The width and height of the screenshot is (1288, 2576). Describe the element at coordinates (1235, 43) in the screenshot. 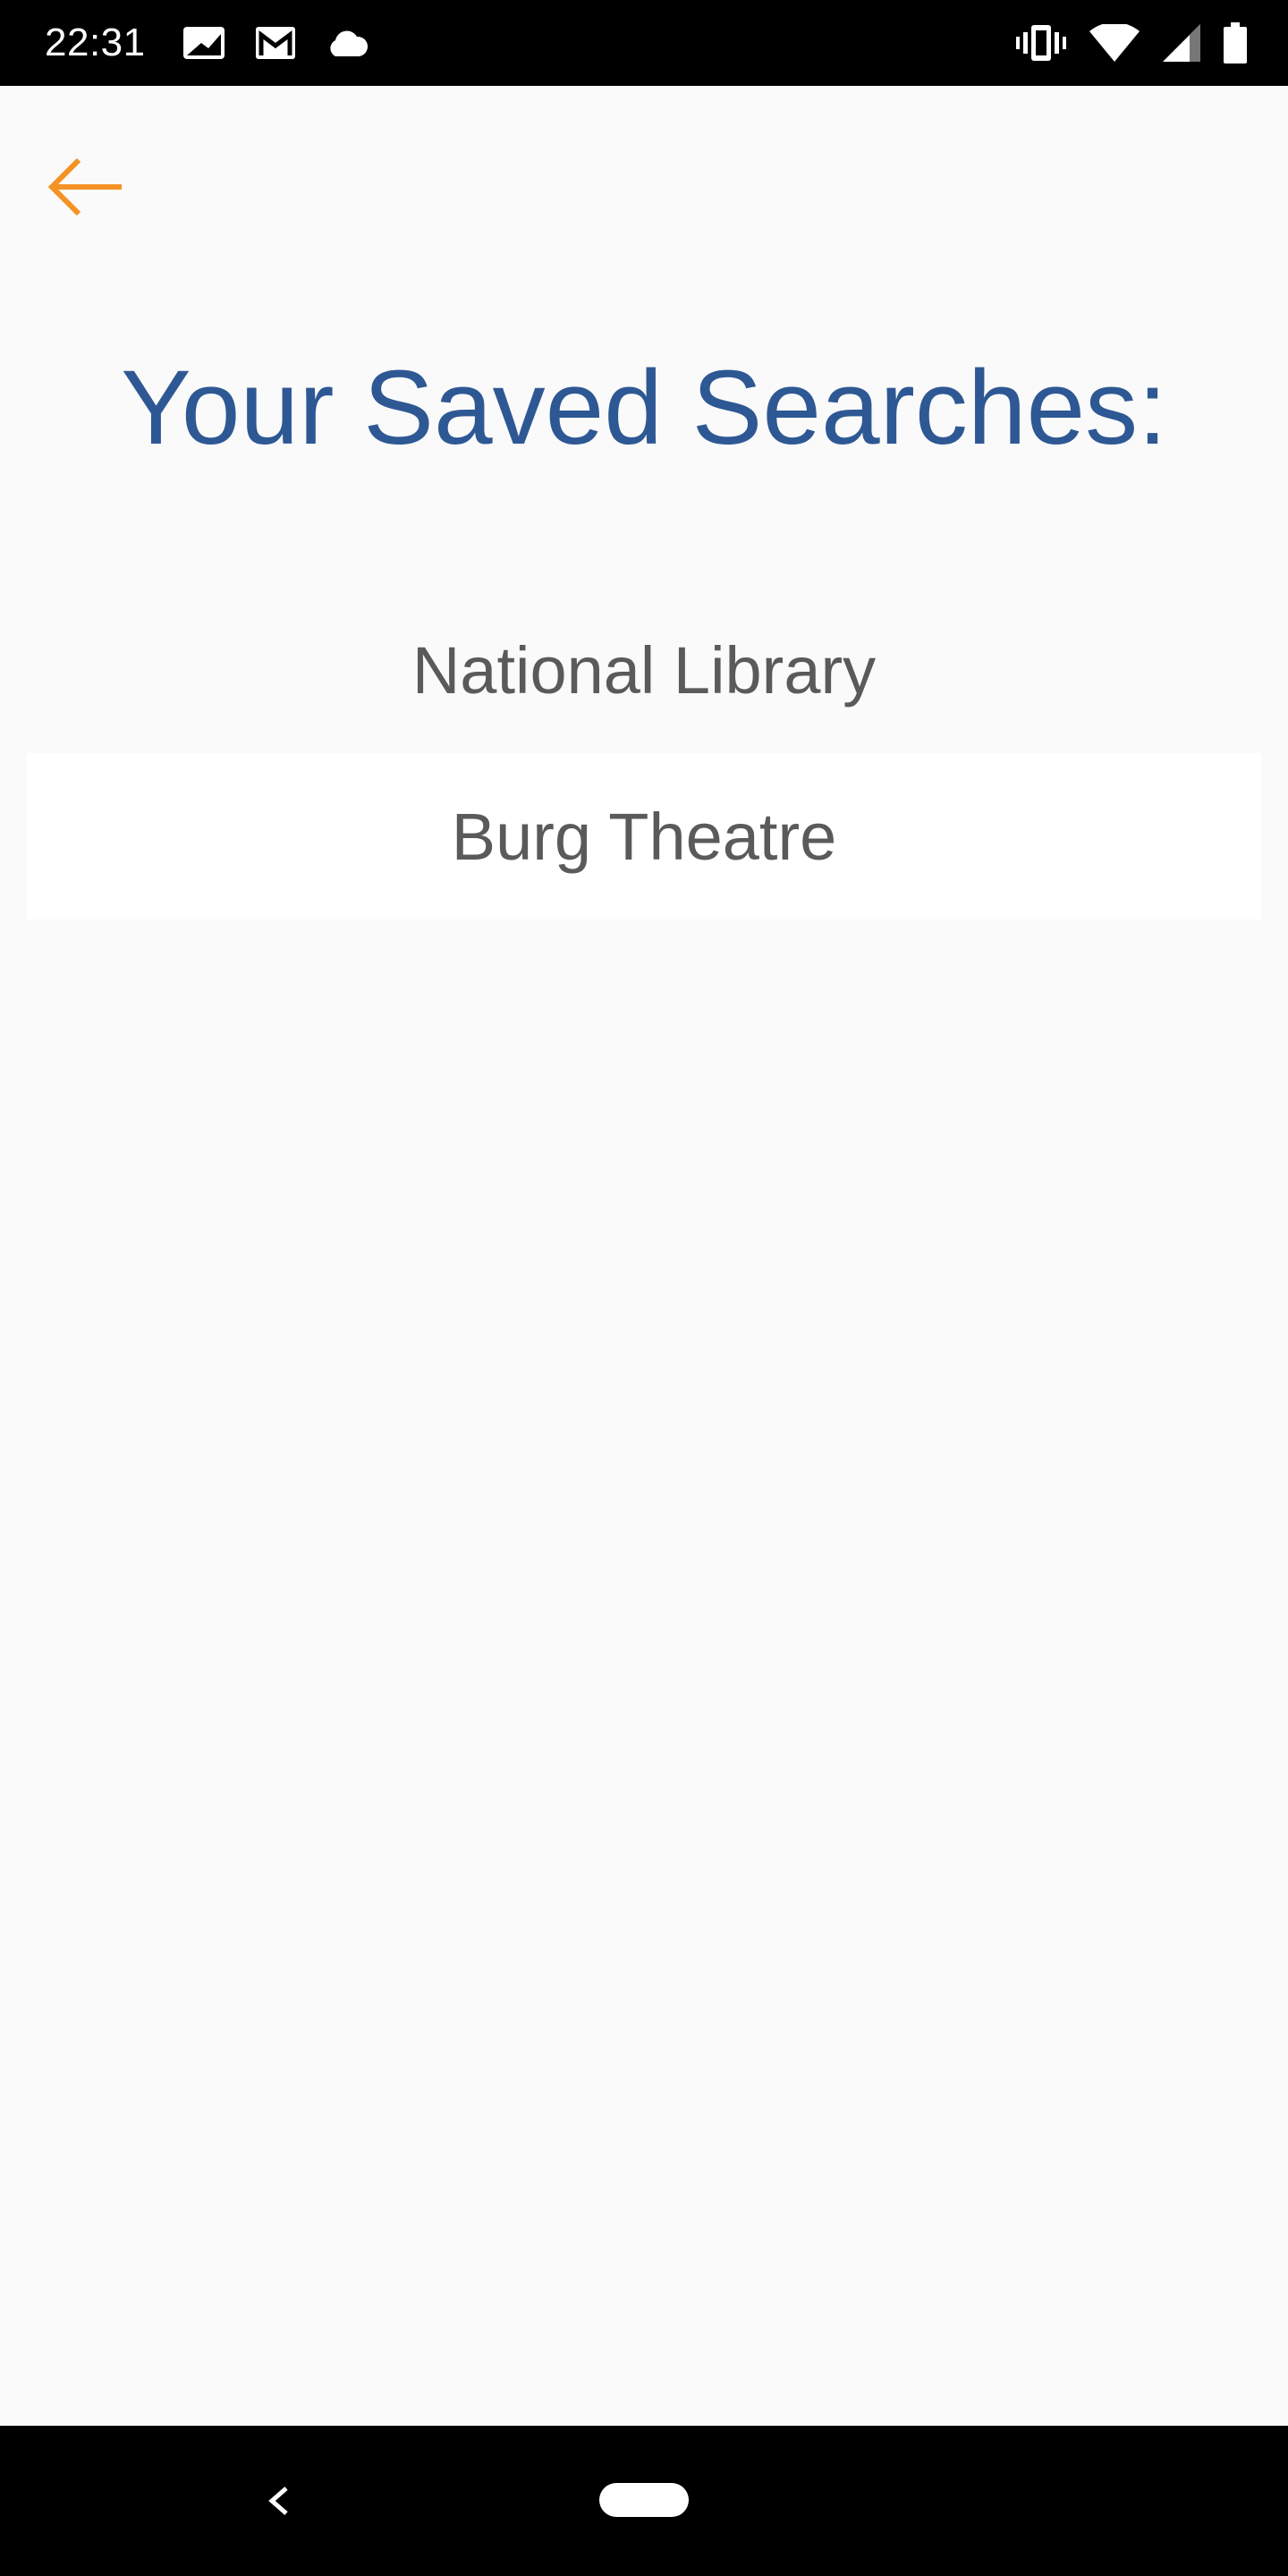

I see `battery-icon` at that location.